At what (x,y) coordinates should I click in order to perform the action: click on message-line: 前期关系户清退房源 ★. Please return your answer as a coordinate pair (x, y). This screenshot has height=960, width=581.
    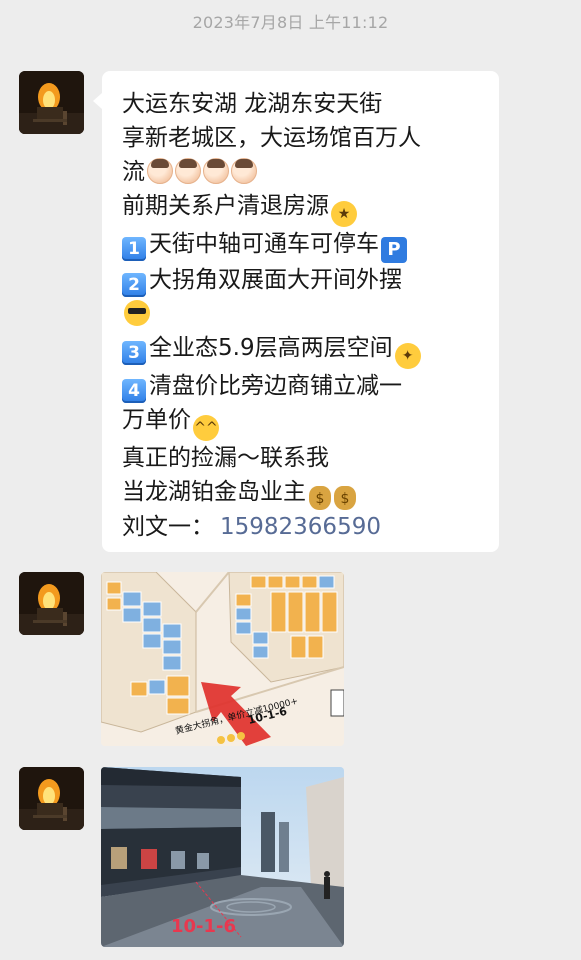
    Looking at the image, I should click on (302, 208).